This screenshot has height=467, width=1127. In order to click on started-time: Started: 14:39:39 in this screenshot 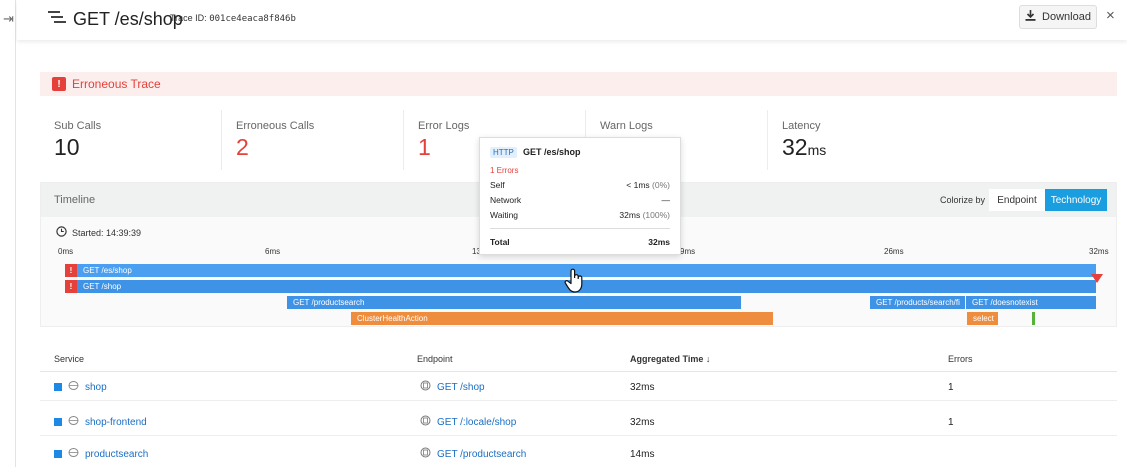, I will do `click(107, 232)`.